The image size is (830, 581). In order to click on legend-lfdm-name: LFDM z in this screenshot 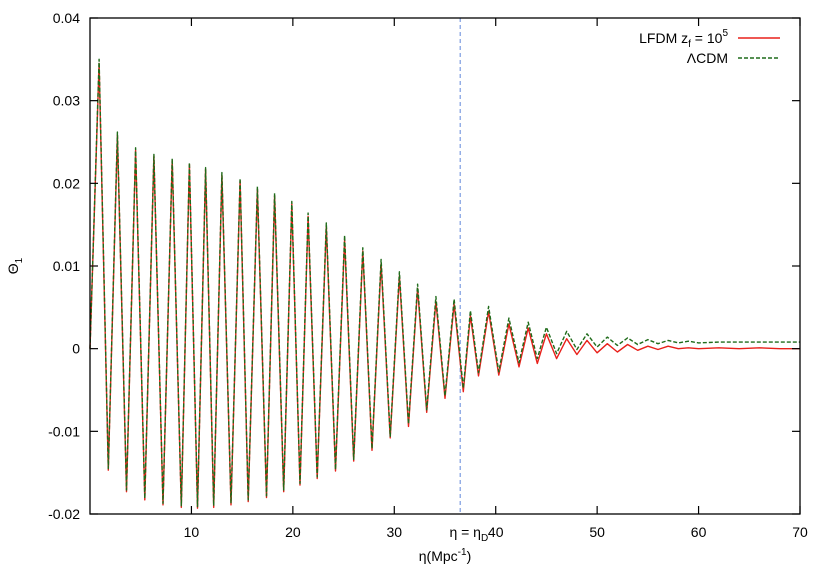, I will do `click(663, 38)`.